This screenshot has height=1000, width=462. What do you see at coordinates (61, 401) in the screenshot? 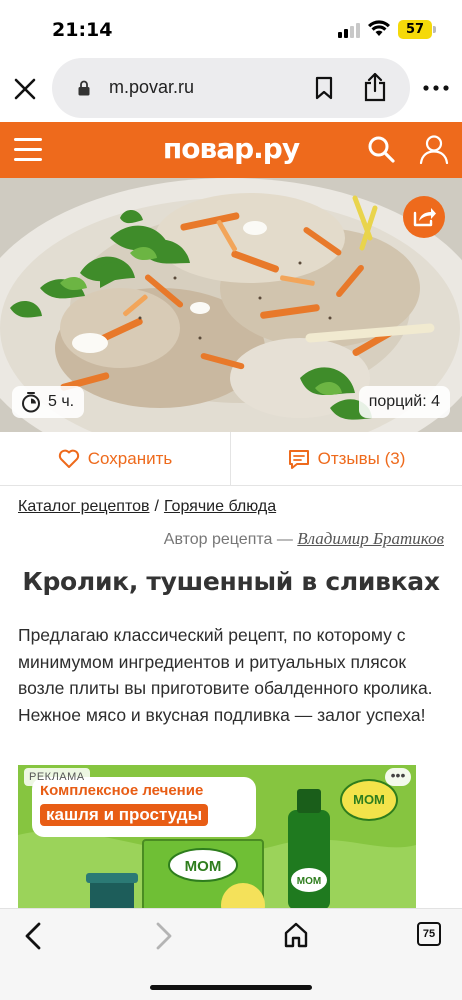
I see `cook-time-value: 5 ч.` at bounding box center [61, 401].